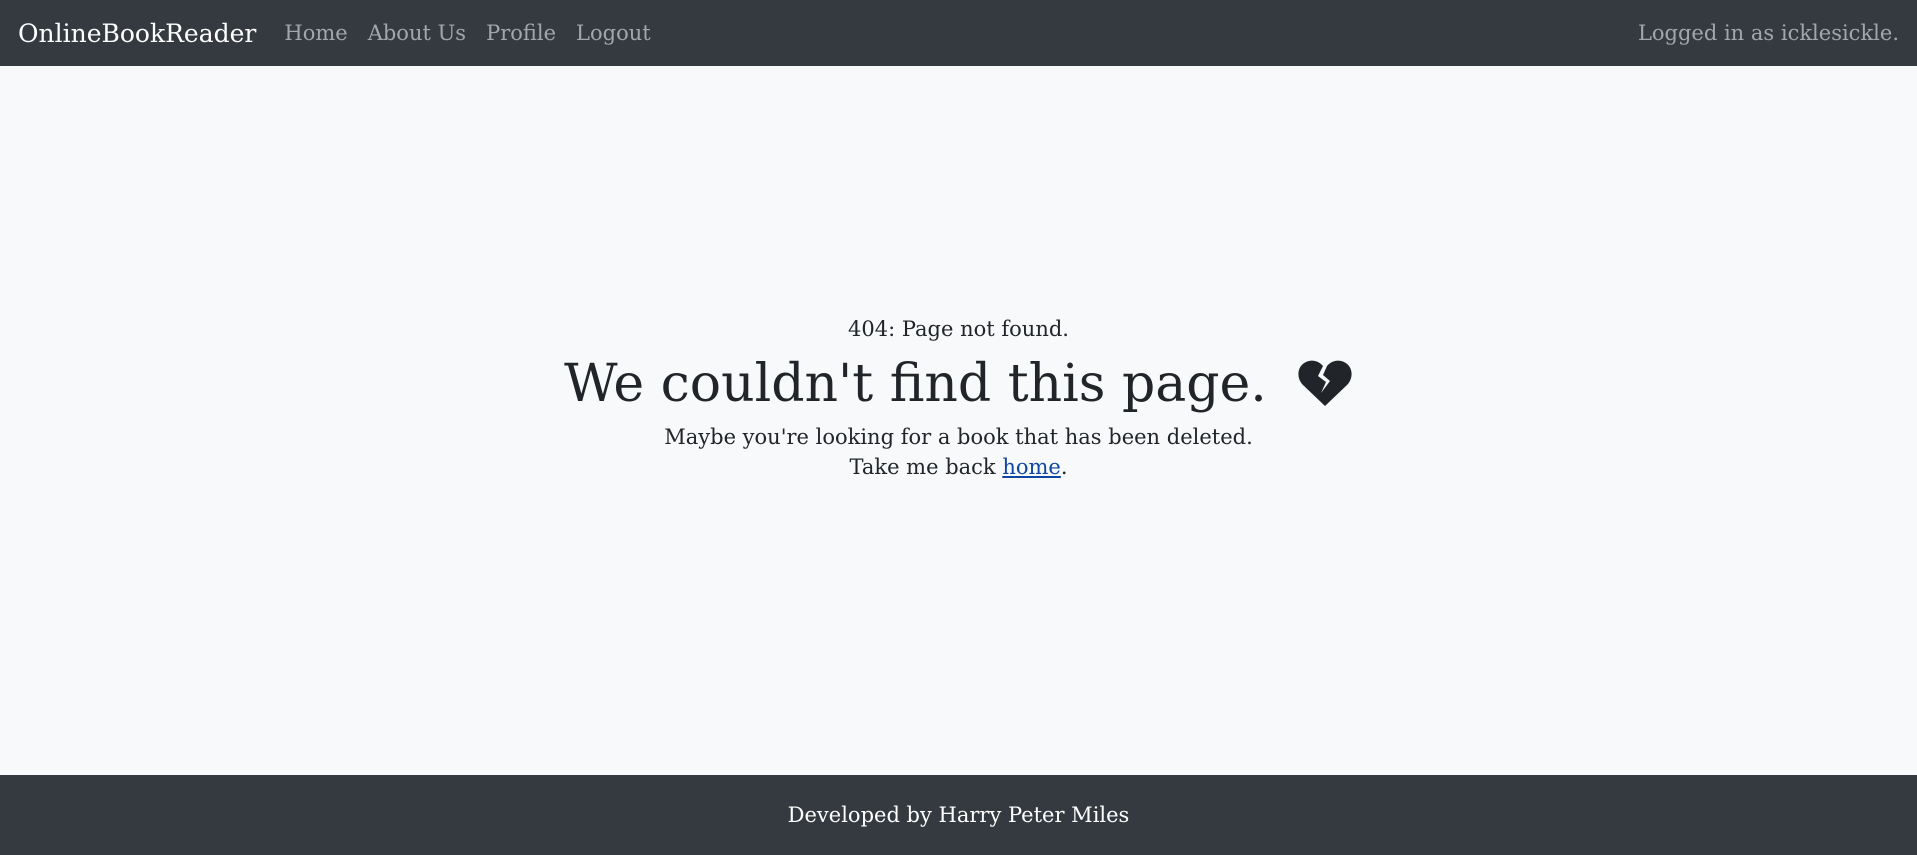 The image size is (1917, 855). I want to click on back-home-prefix: Take me back, so click(926, 466).